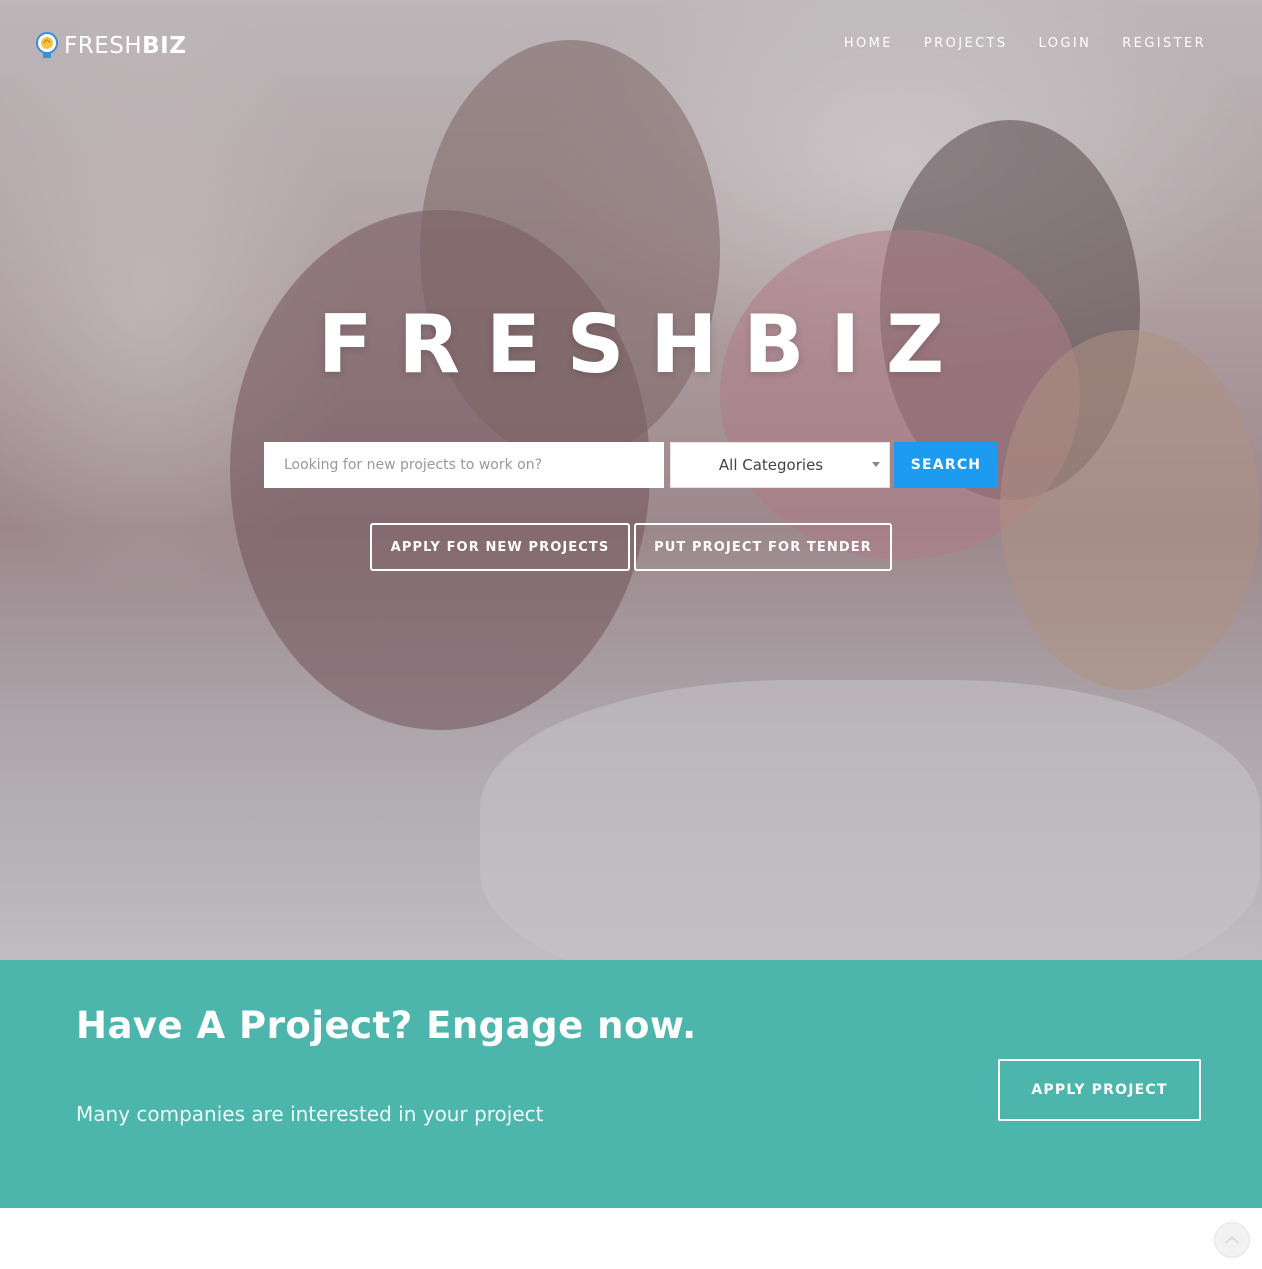  Describe the element at coordinates (500, 547) in the screenshot. I see `apply-new-projects-button: APPLY FOR NEW PROJECTS` at that location.